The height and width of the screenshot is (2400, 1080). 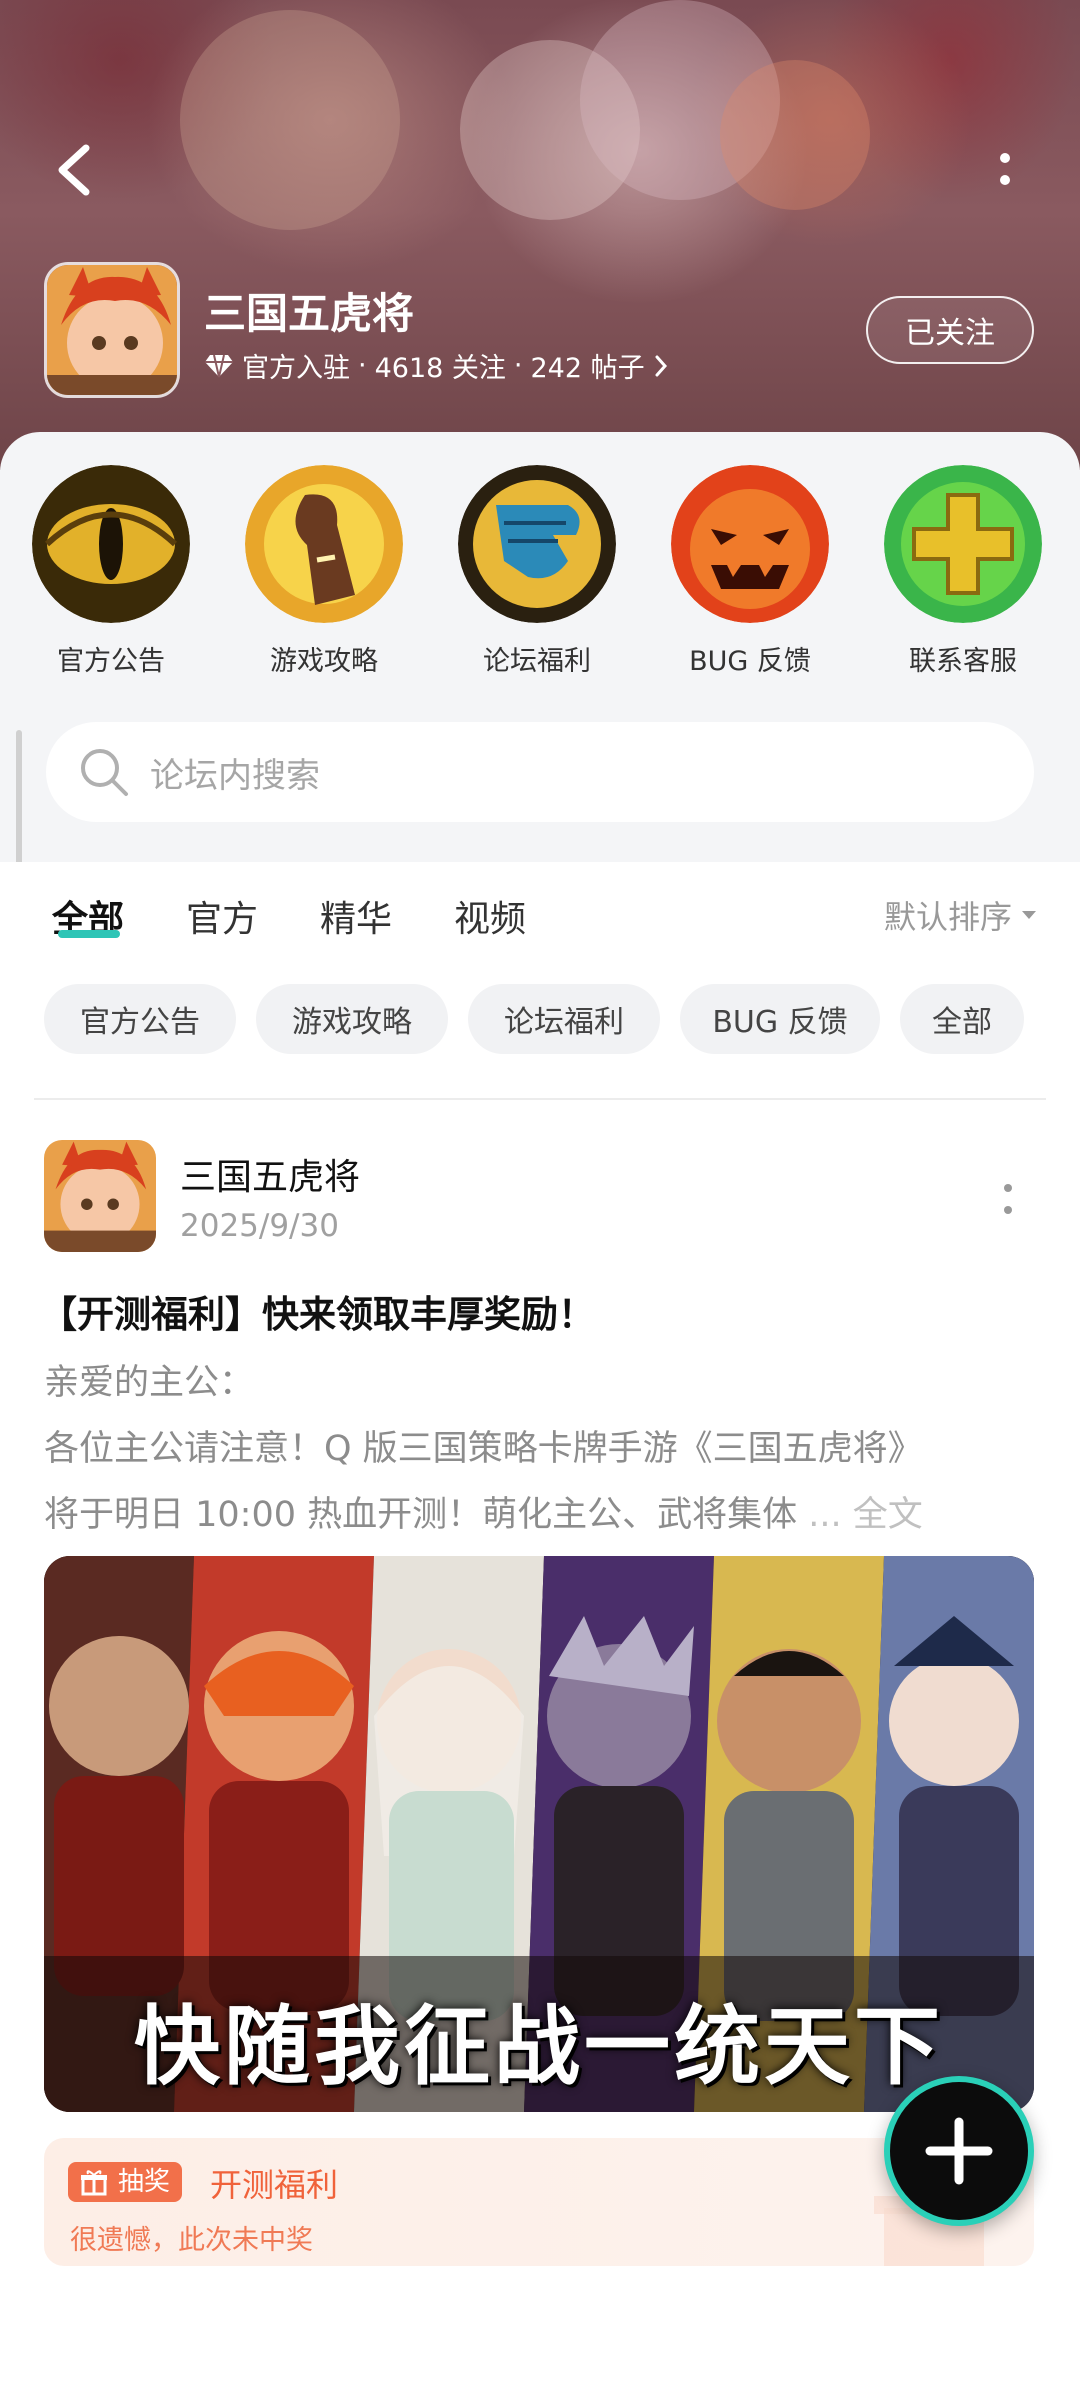 I want to click on shortcut-bug-report: BUG 反馈, so click(x=750, y=571).